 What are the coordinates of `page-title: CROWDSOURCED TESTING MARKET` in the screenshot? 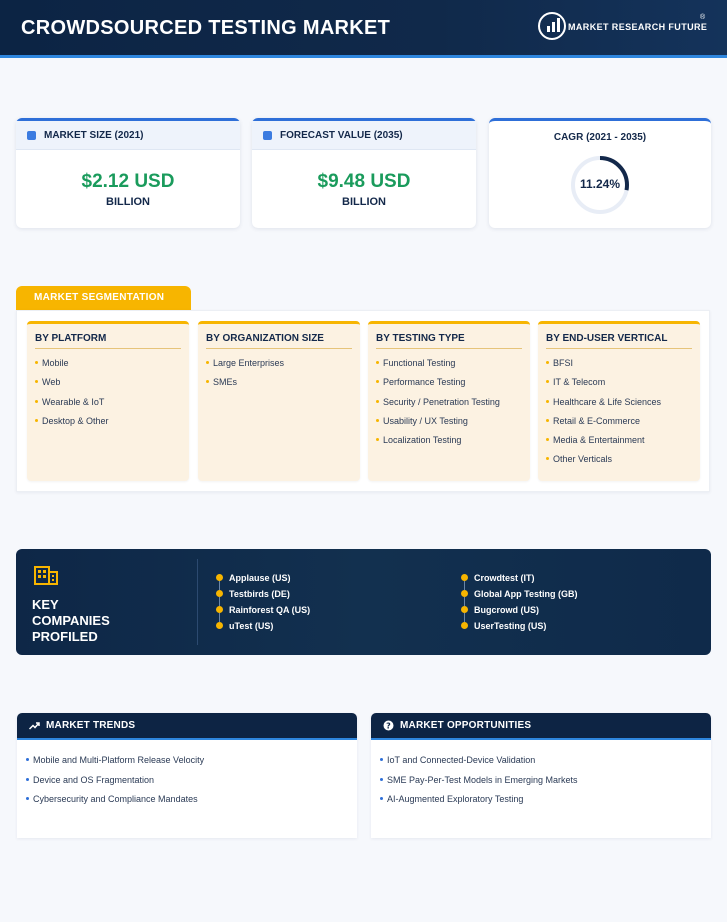 It's located at (206, 28).